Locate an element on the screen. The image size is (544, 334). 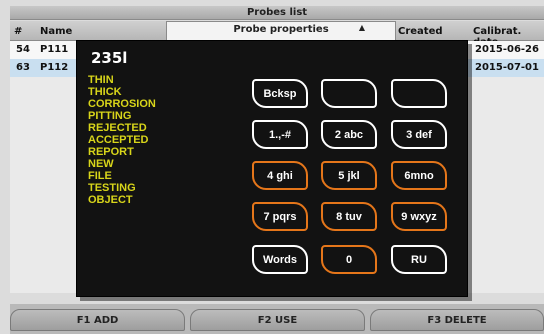
f2-use-button: F2 USE is located at coordinates (277, 320).